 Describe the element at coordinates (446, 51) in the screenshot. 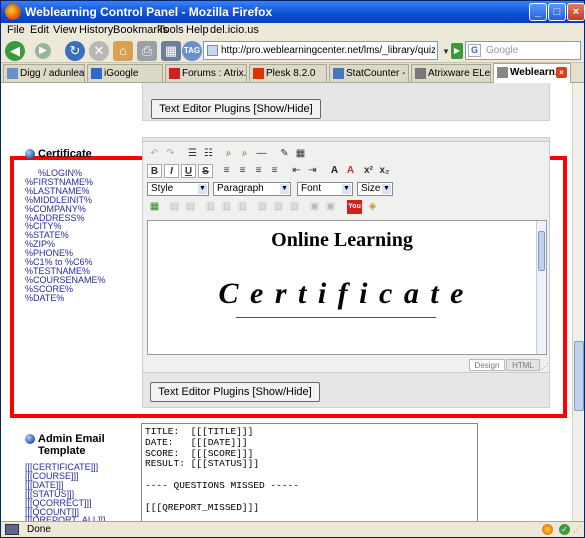

I see `url-dropdown-icon: ▼` at that location.